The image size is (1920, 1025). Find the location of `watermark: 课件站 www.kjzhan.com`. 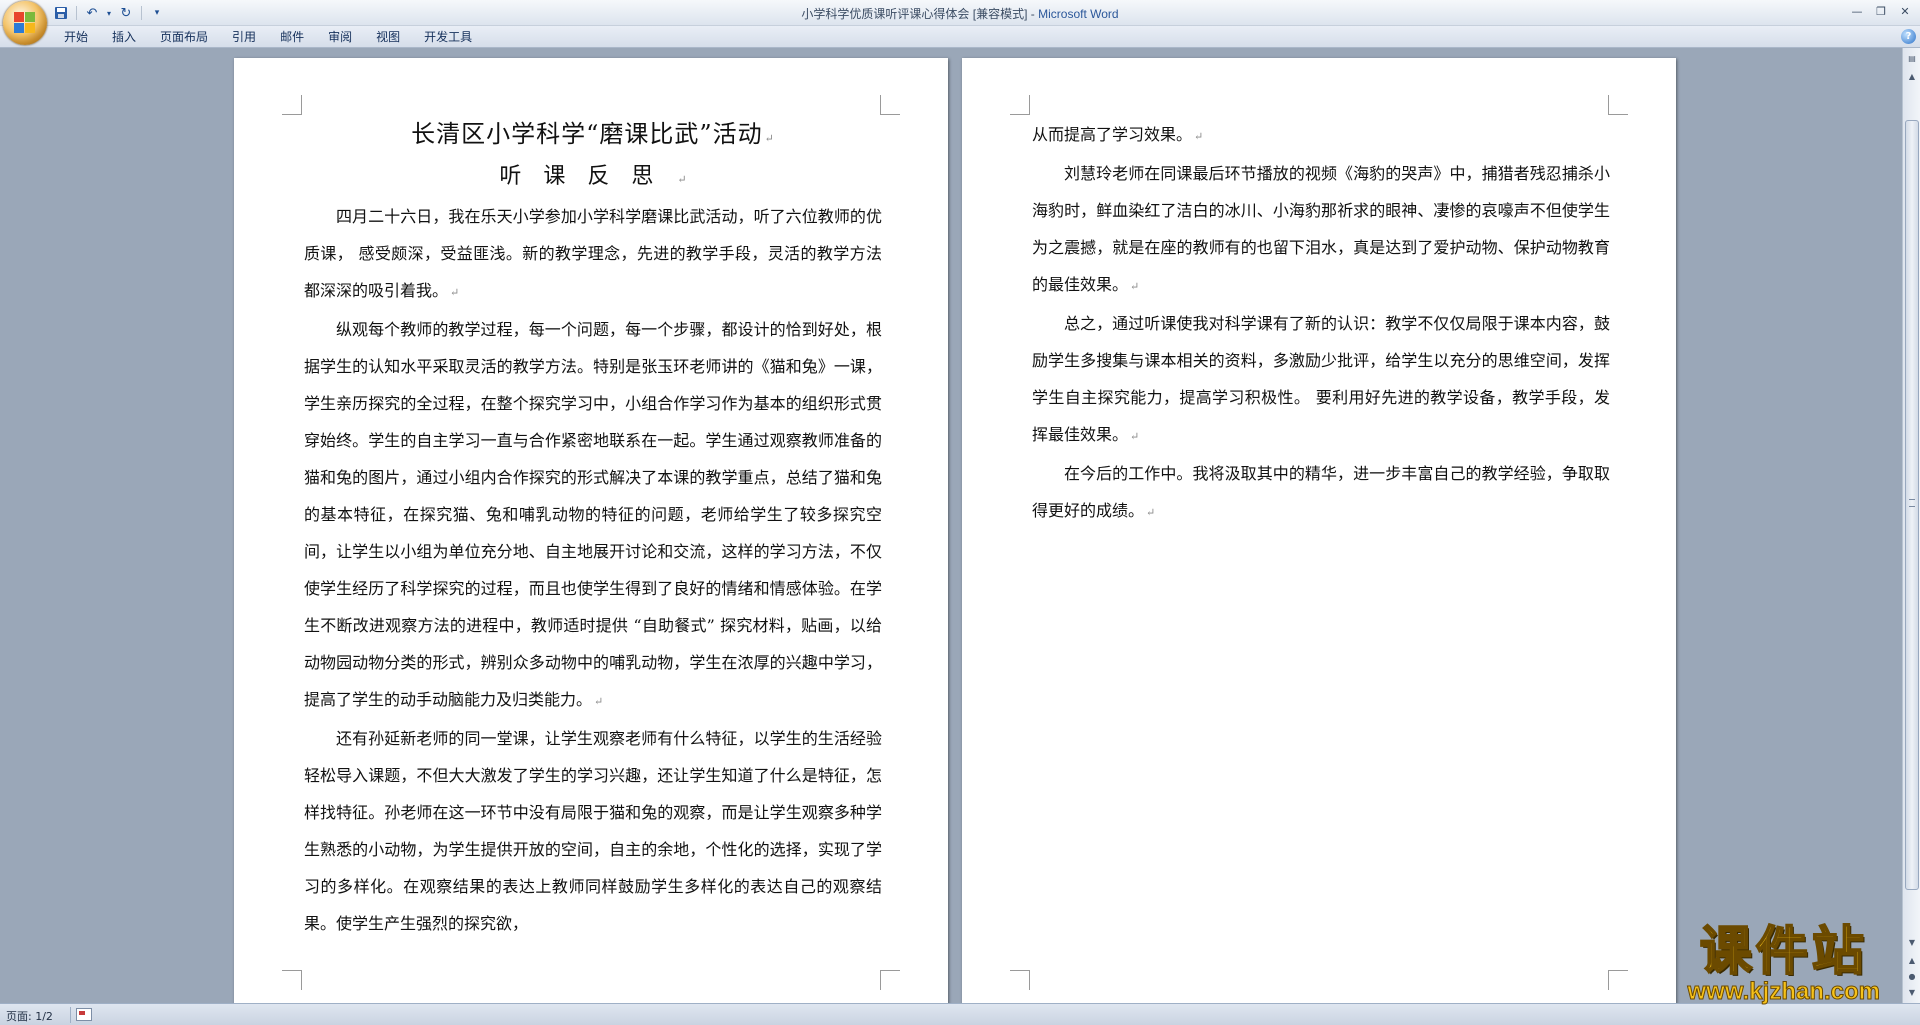

watermark: 课件站 www.kjzhan.com is located at coordinates (1783, 963).